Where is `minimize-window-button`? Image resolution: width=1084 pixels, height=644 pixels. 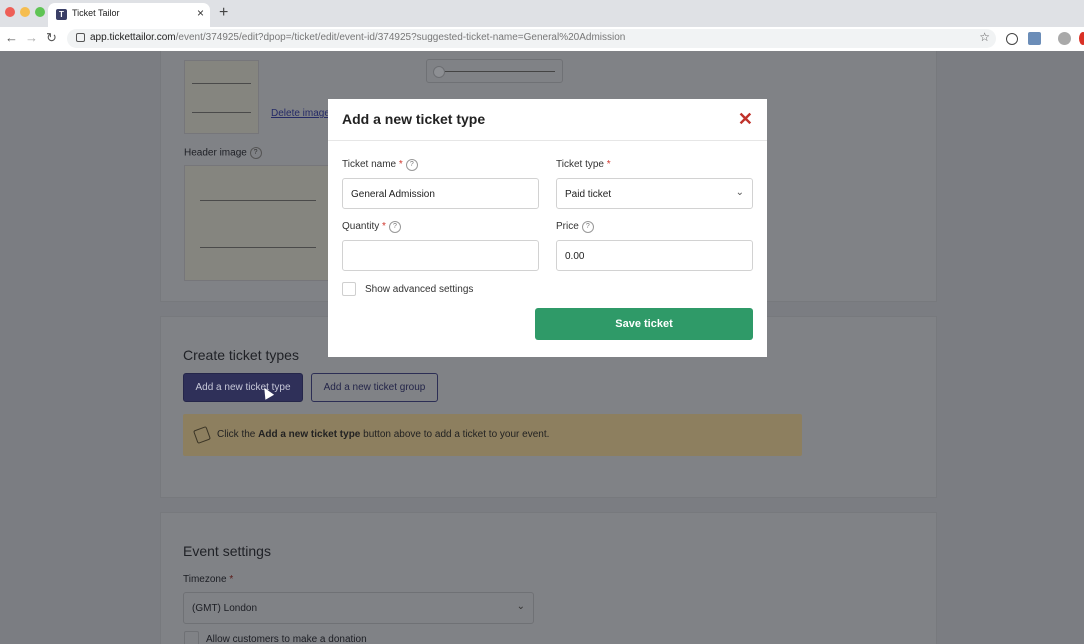 minimize-window-button is located at coordinates (25, 12).